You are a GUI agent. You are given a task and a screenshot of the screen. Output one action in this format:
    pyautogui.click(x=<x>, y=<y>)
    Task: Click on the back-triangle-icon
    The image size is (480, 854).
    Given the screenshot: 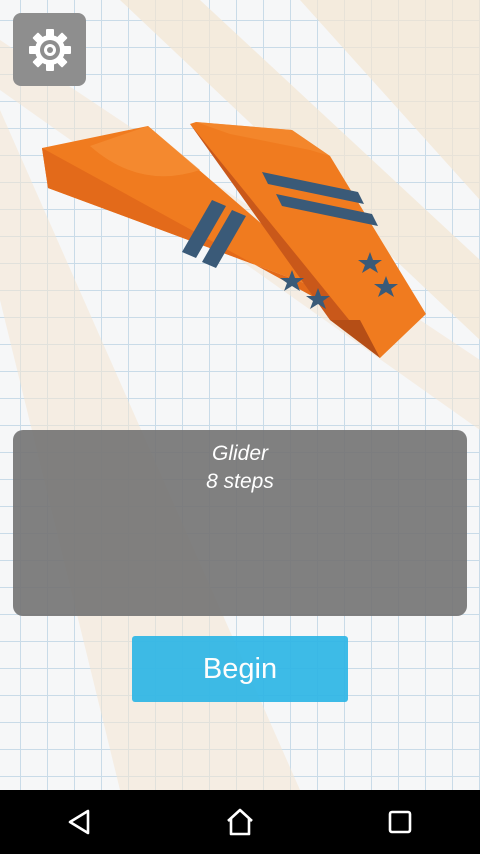 What is the action you would take?
    pyautogui.click(x=79, y=822)
    